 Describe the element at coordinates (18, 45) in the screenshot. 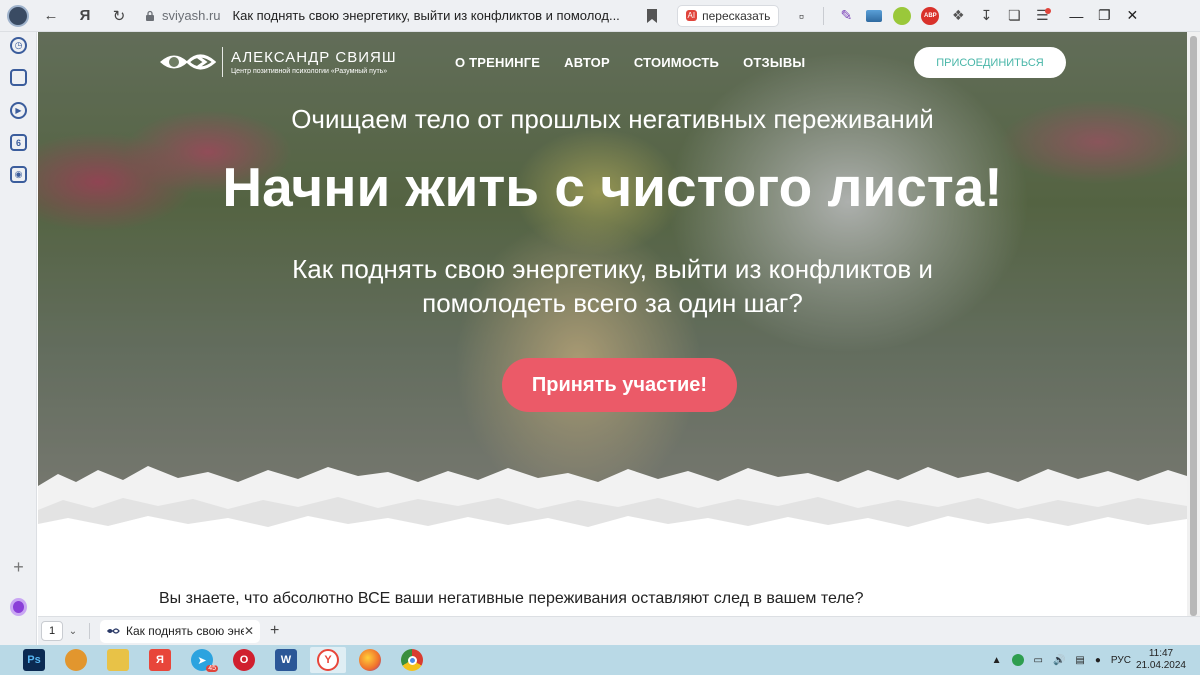

I see `history-icon: ◷` at that location.